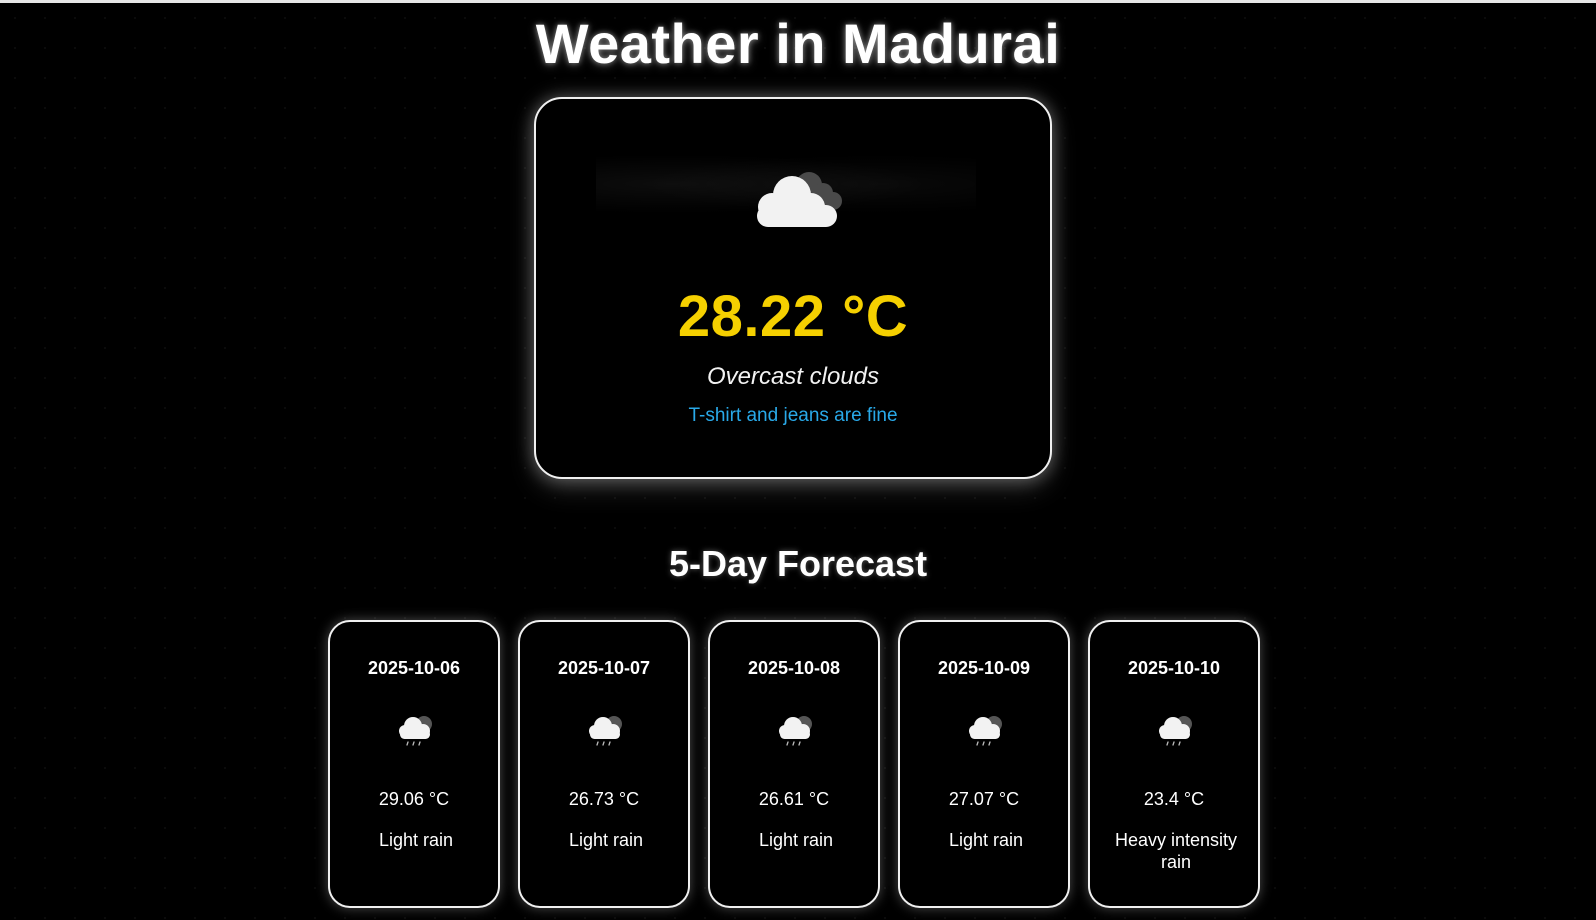 This screenshot has width=1596, height=920. What do you see at coordinates (799, 199) in the screenshot?
I see `overcast-clouds-icon` at bounding box center [799, 199].